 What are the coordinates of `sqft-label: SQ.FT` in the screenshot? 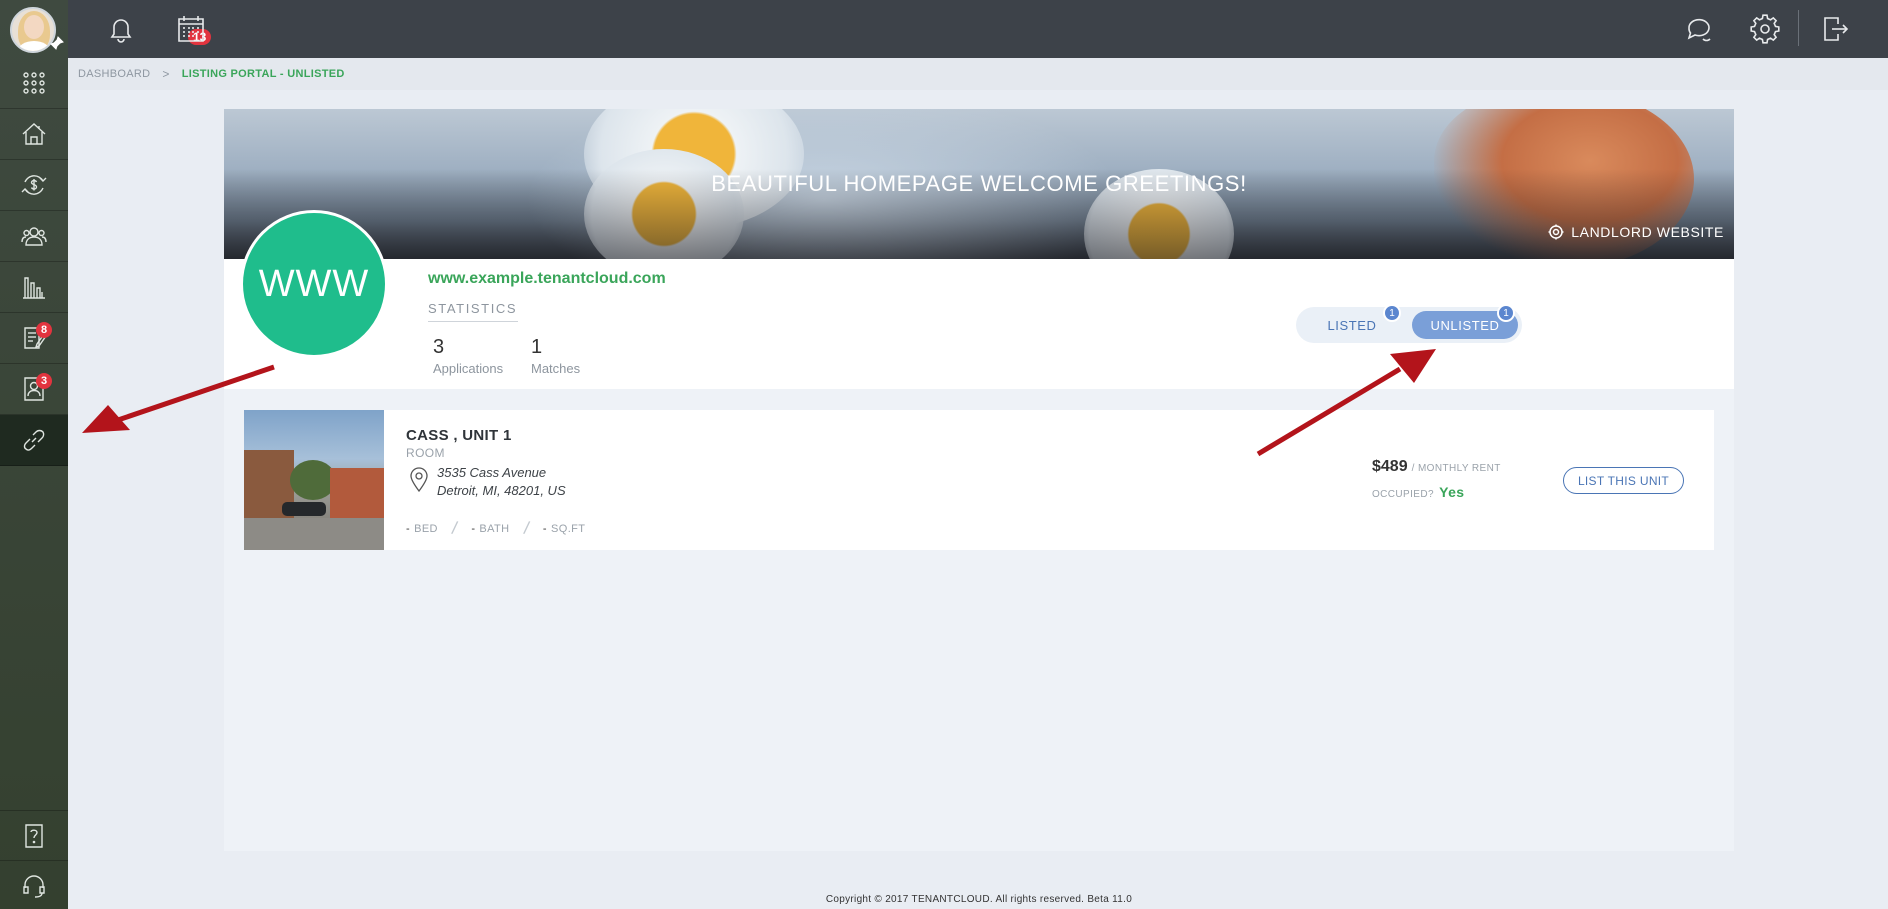 It's located at (568, 528).